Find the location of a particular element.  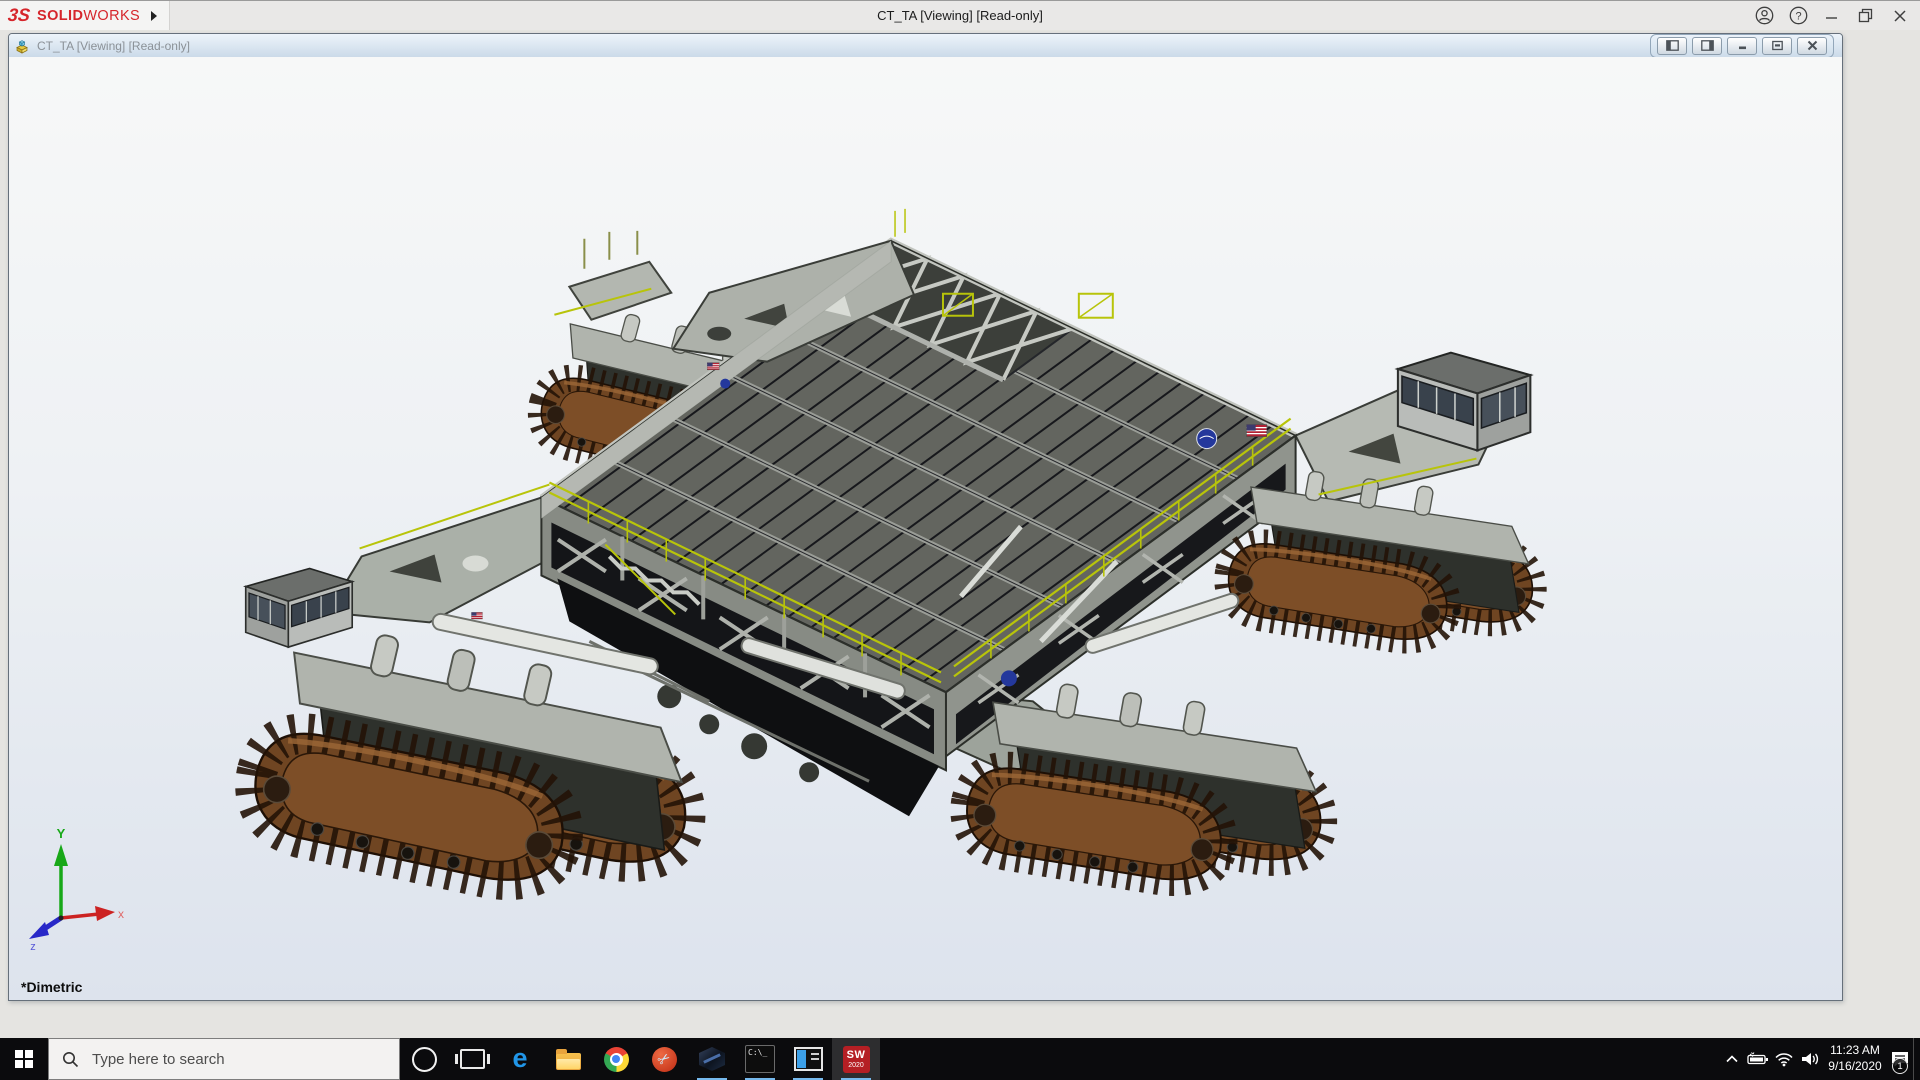

solidworks-icon: SW 2020 is located at coordinates (856, 1059).